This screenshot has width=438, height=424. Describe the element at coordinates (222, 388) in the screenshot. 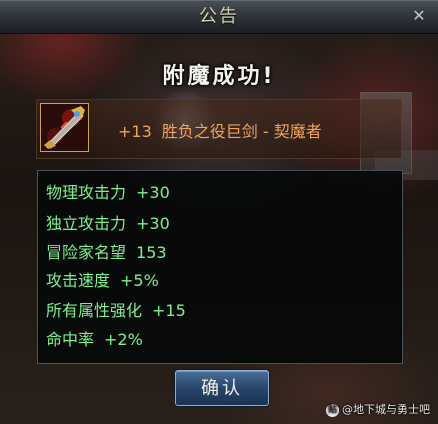

I see `confirm-button: 确认` at that location.